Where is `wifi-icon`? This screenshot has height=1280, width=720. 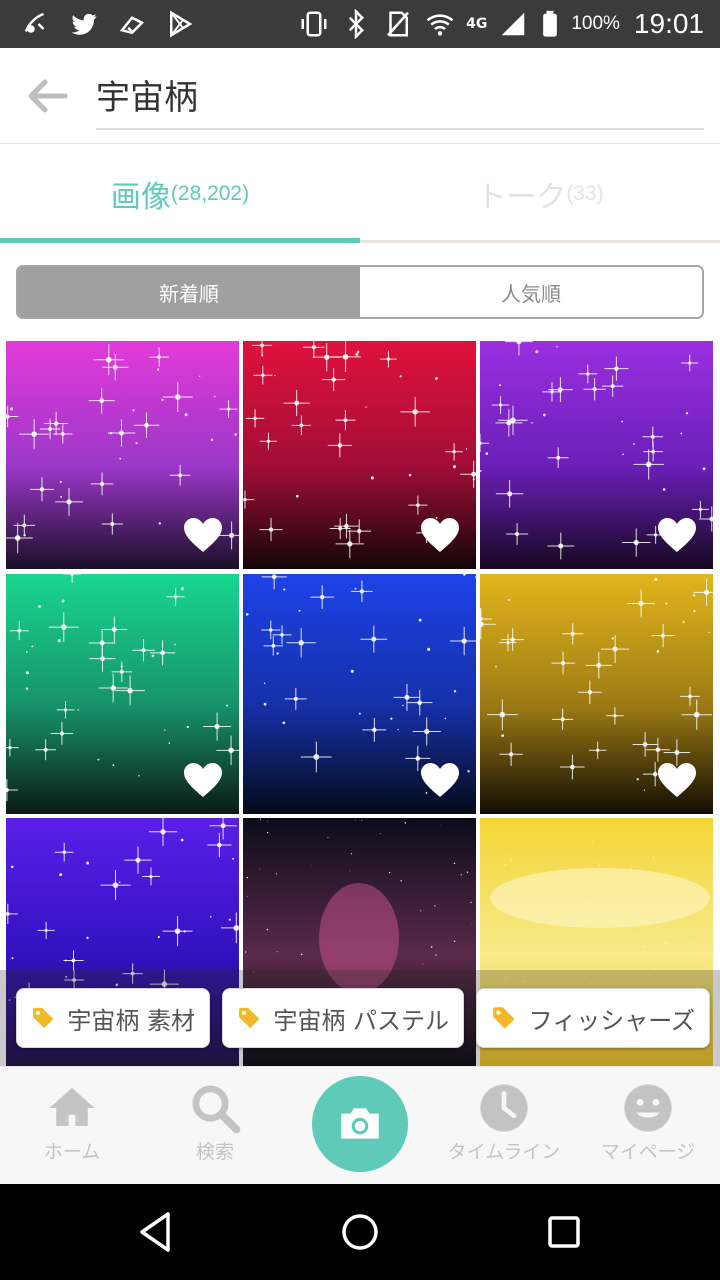 wifi-icon is located at coordinates (440, 24).